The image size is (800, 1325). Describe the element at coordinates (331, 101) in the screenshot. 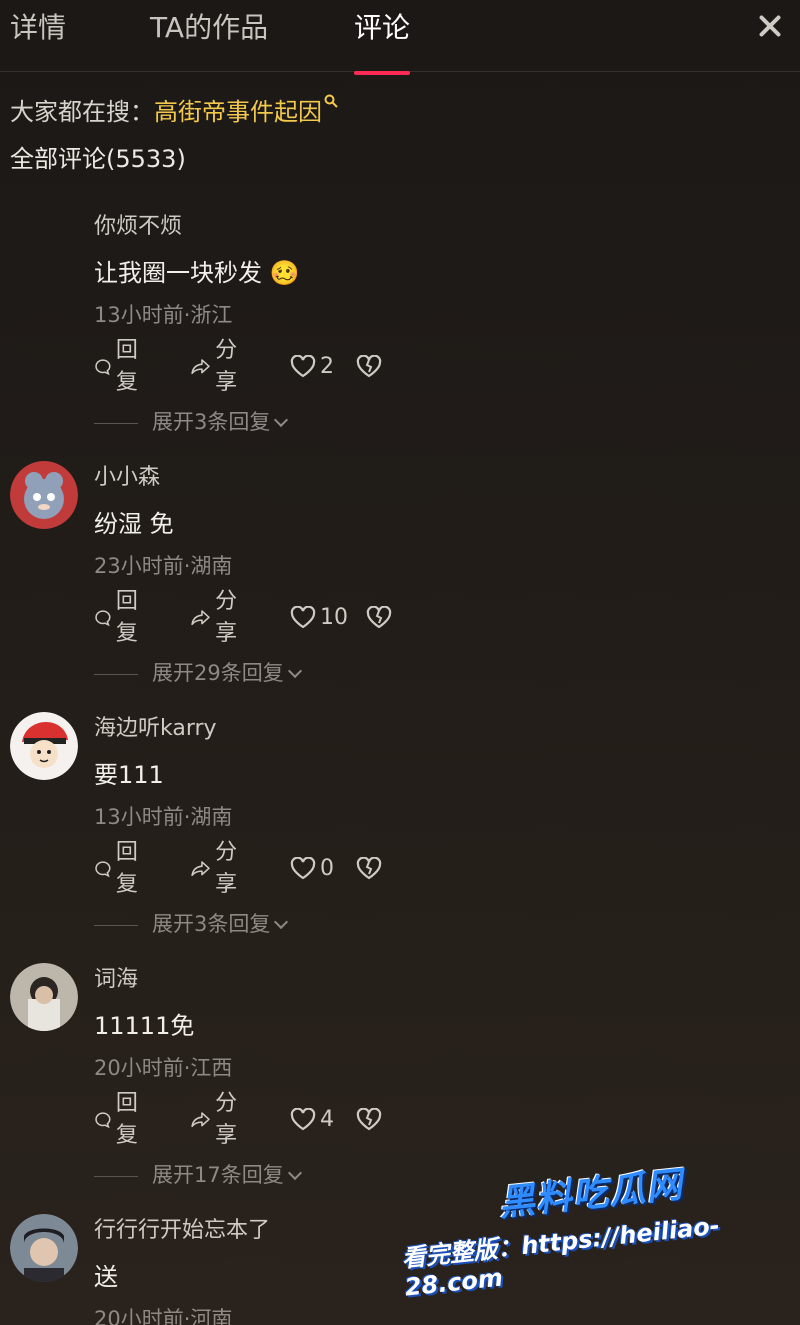

I see `search-icon` at that location.